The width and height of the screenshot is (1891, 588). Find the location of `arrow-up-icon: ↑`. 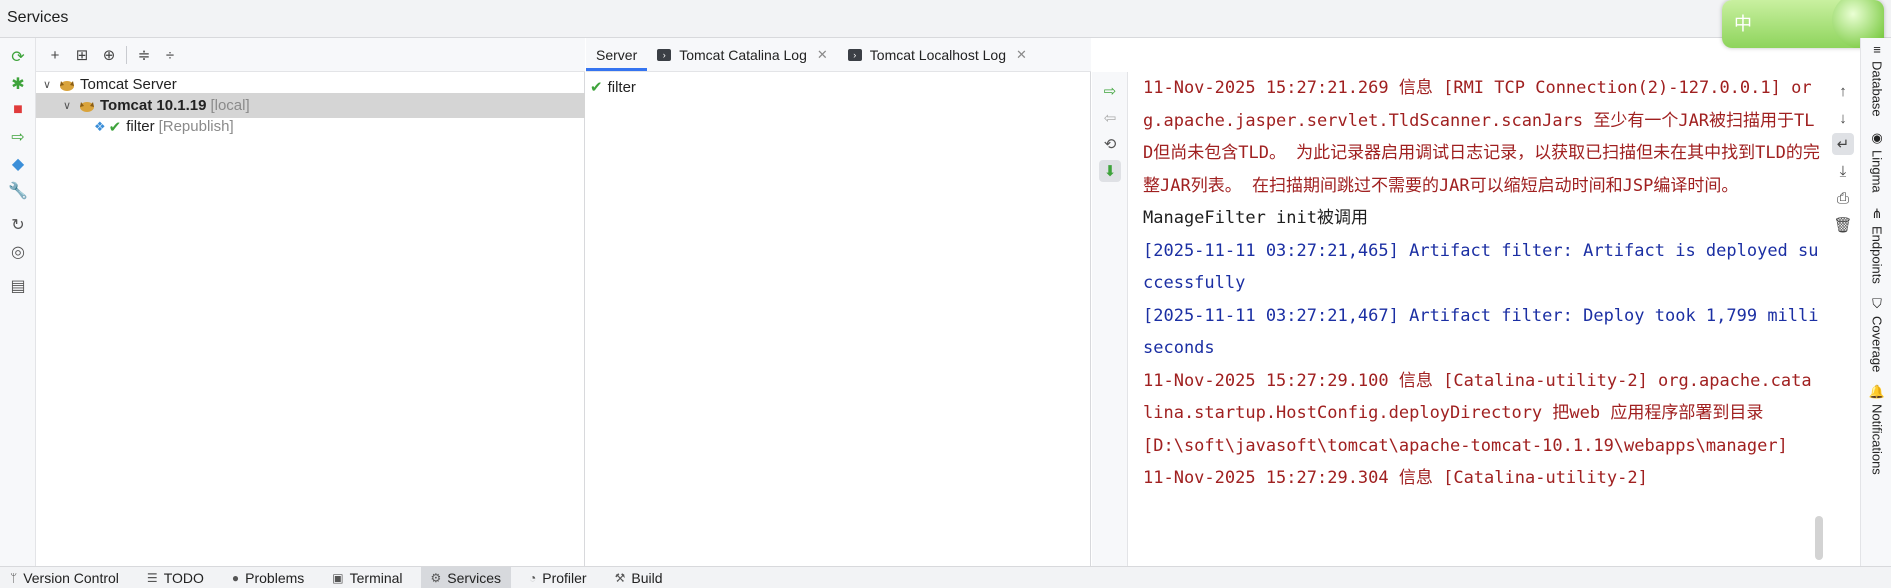

arrow-up-icon: ↑ is located at coordinates (1843, 91).